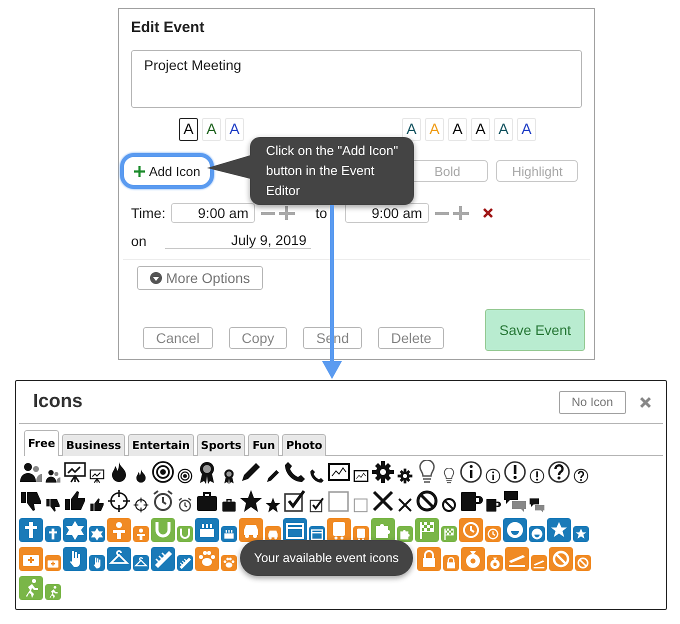 Image resolution: width=680 pixels, height=624 pixels. I want to click on category-tab: Entertain, so click(161, 445).